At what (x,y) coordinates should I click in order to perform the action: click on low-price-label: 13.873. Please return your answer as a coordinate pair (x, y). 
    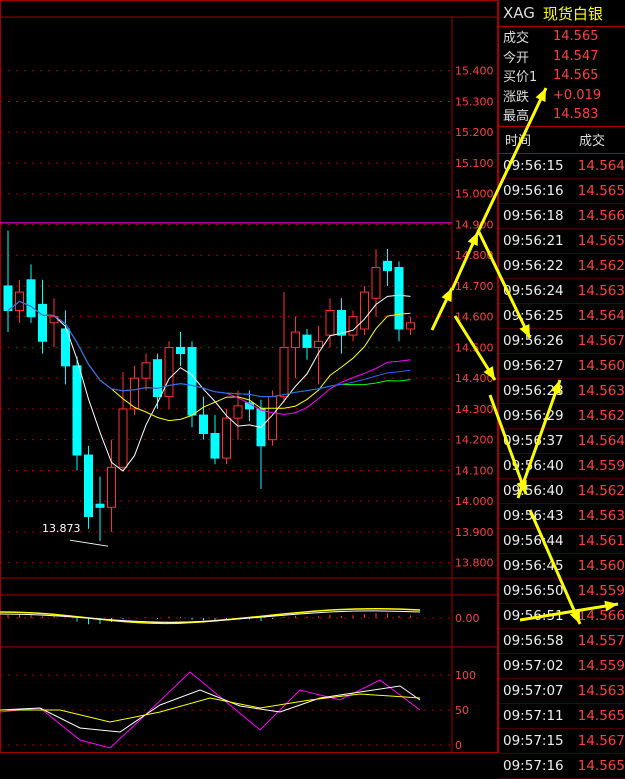
    Looking at the image, I should click on (61, 528).